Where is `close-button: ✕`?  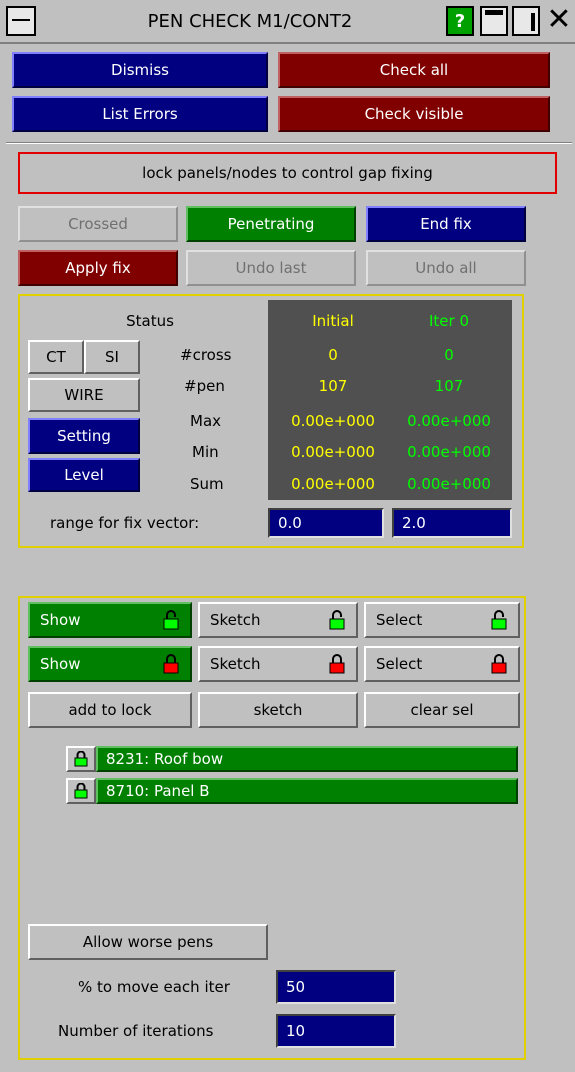
close-button: ✕ is located at coordinates (559, 20).